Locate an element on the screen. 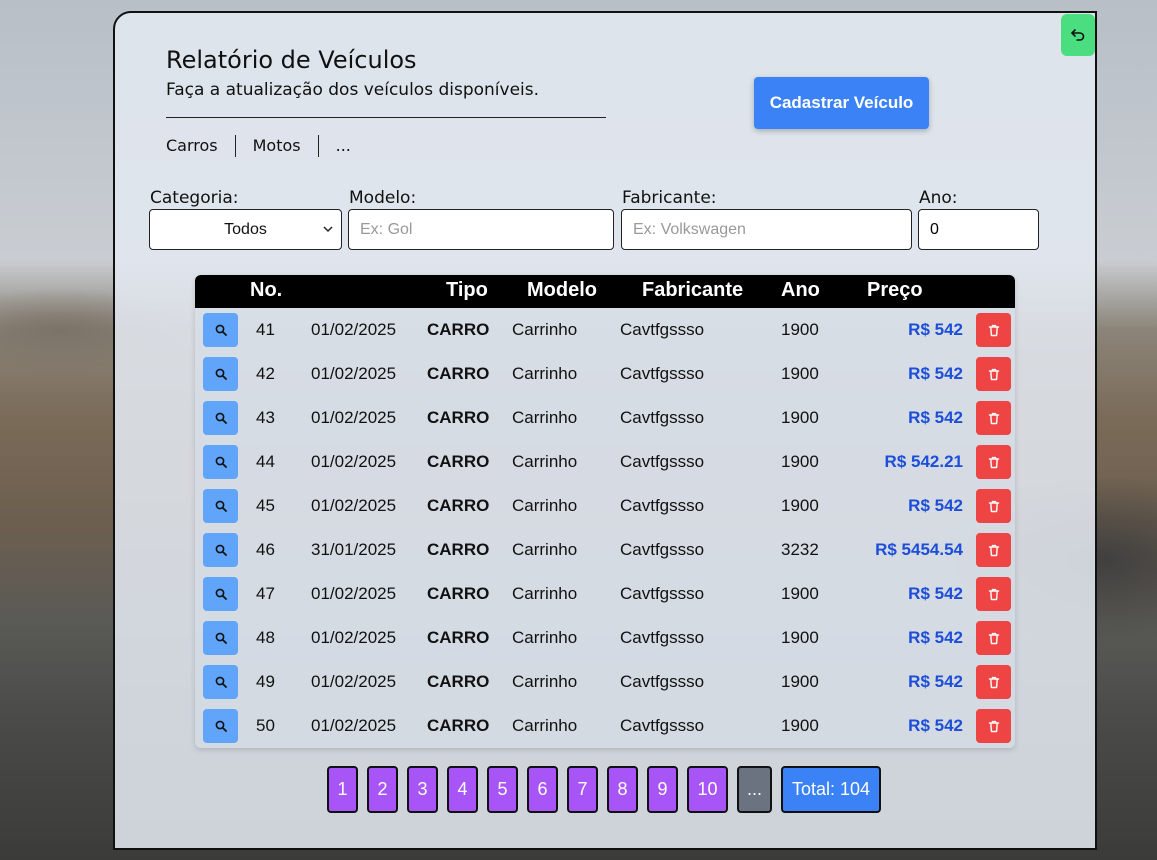  categoria-select: Todos is located at coordinates (245, 229).